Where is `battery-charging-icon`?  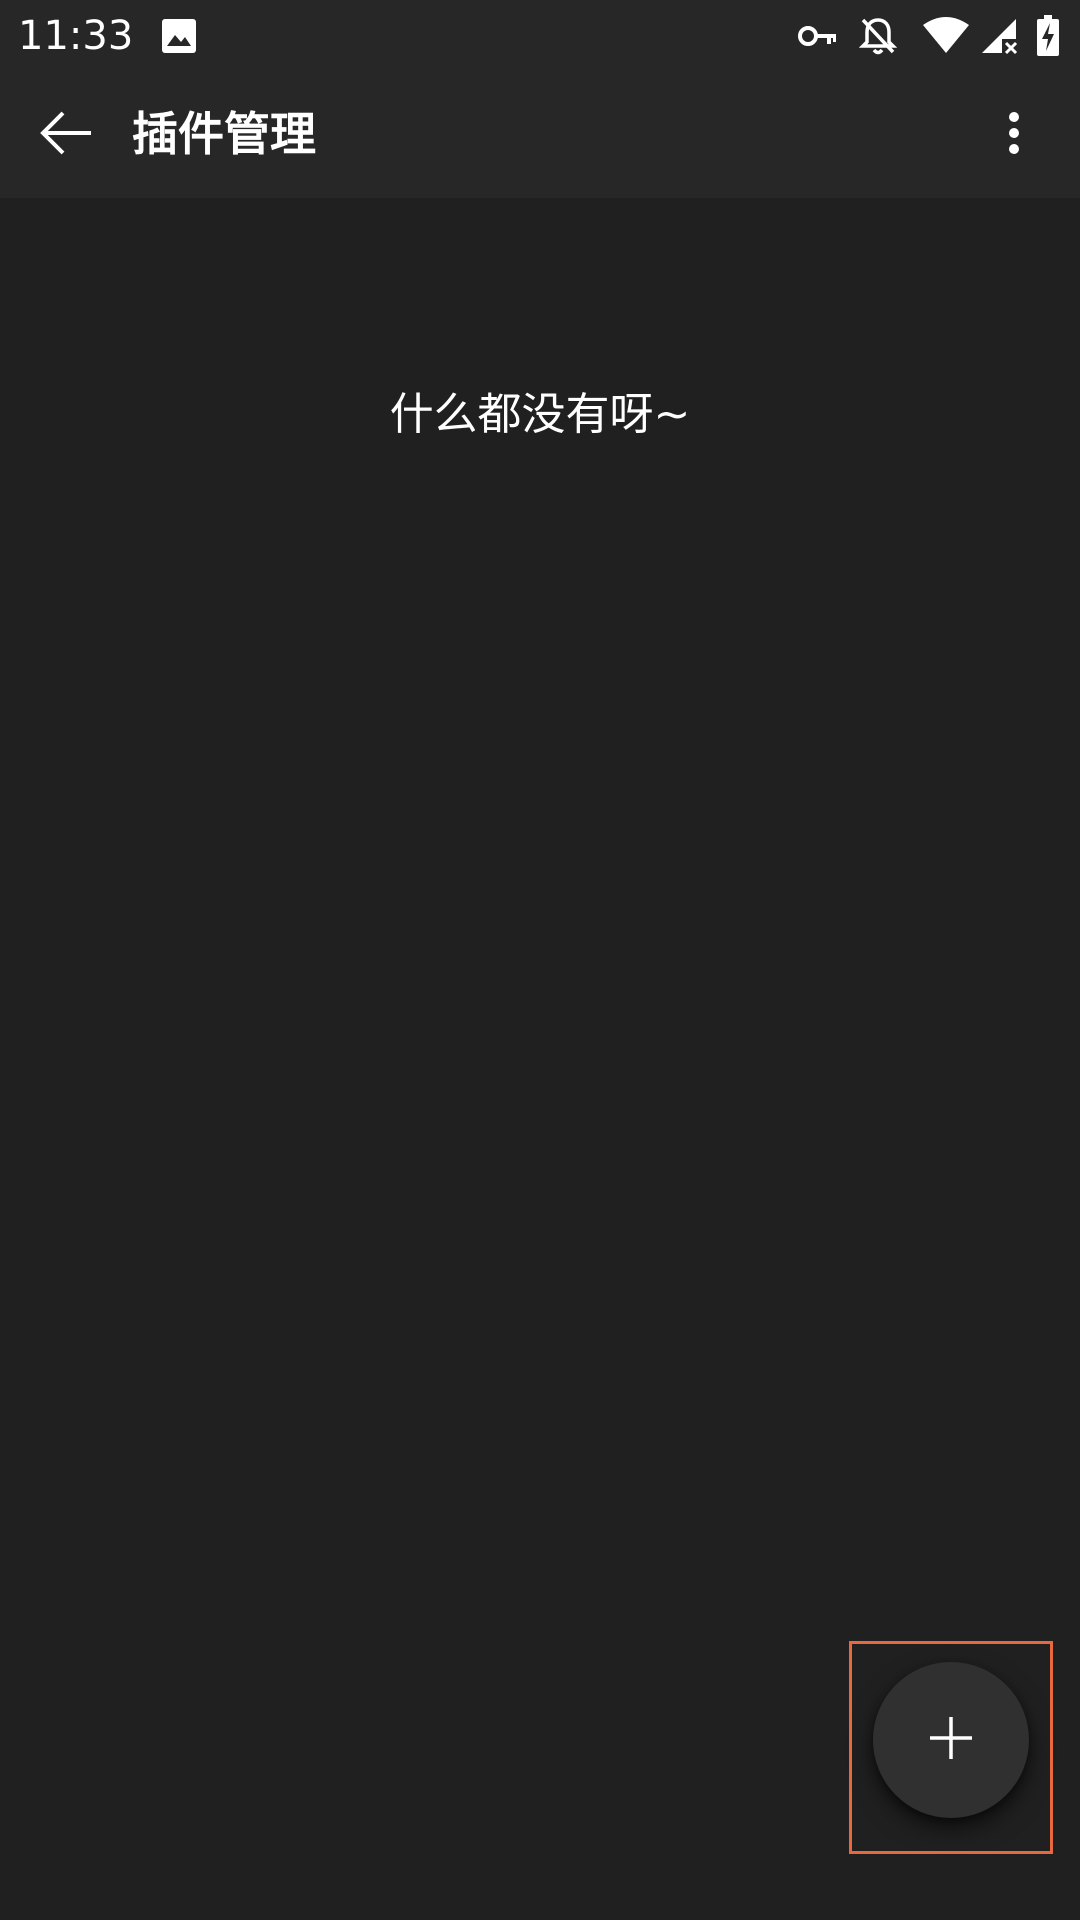
battery-charging-icon is located at coordinates (1048, 36).